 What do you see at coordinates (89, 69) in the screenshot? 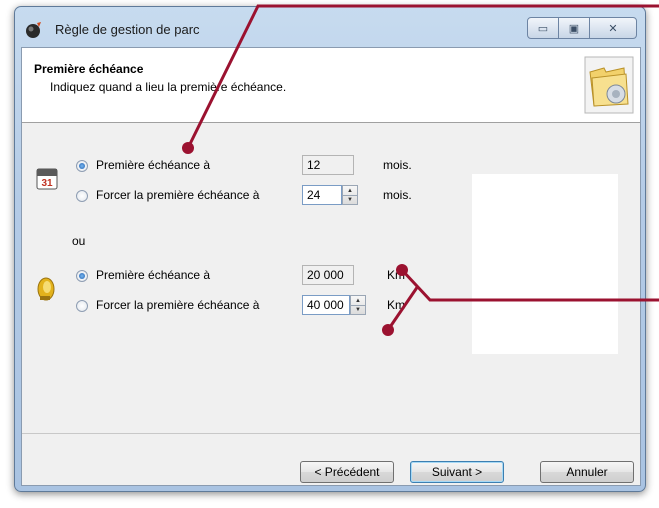
I see `page-title: Première échéance` at bounding box center [89, 69].